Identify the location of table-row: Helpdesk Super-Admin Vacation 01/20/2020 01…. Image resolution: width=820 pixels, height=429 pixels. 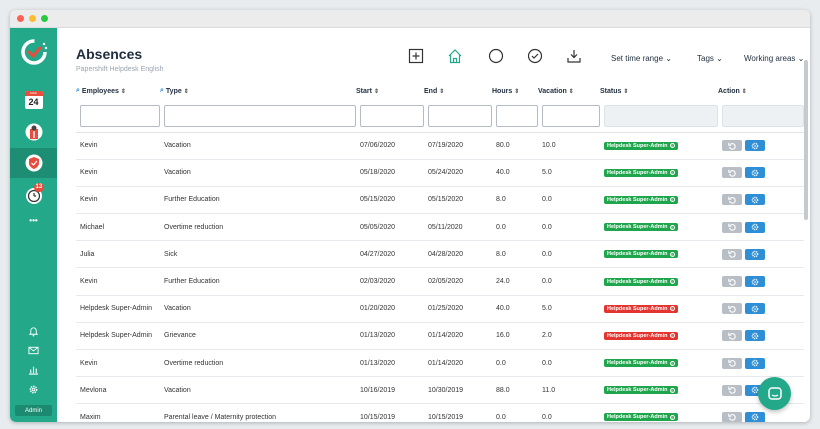
(440, 309).